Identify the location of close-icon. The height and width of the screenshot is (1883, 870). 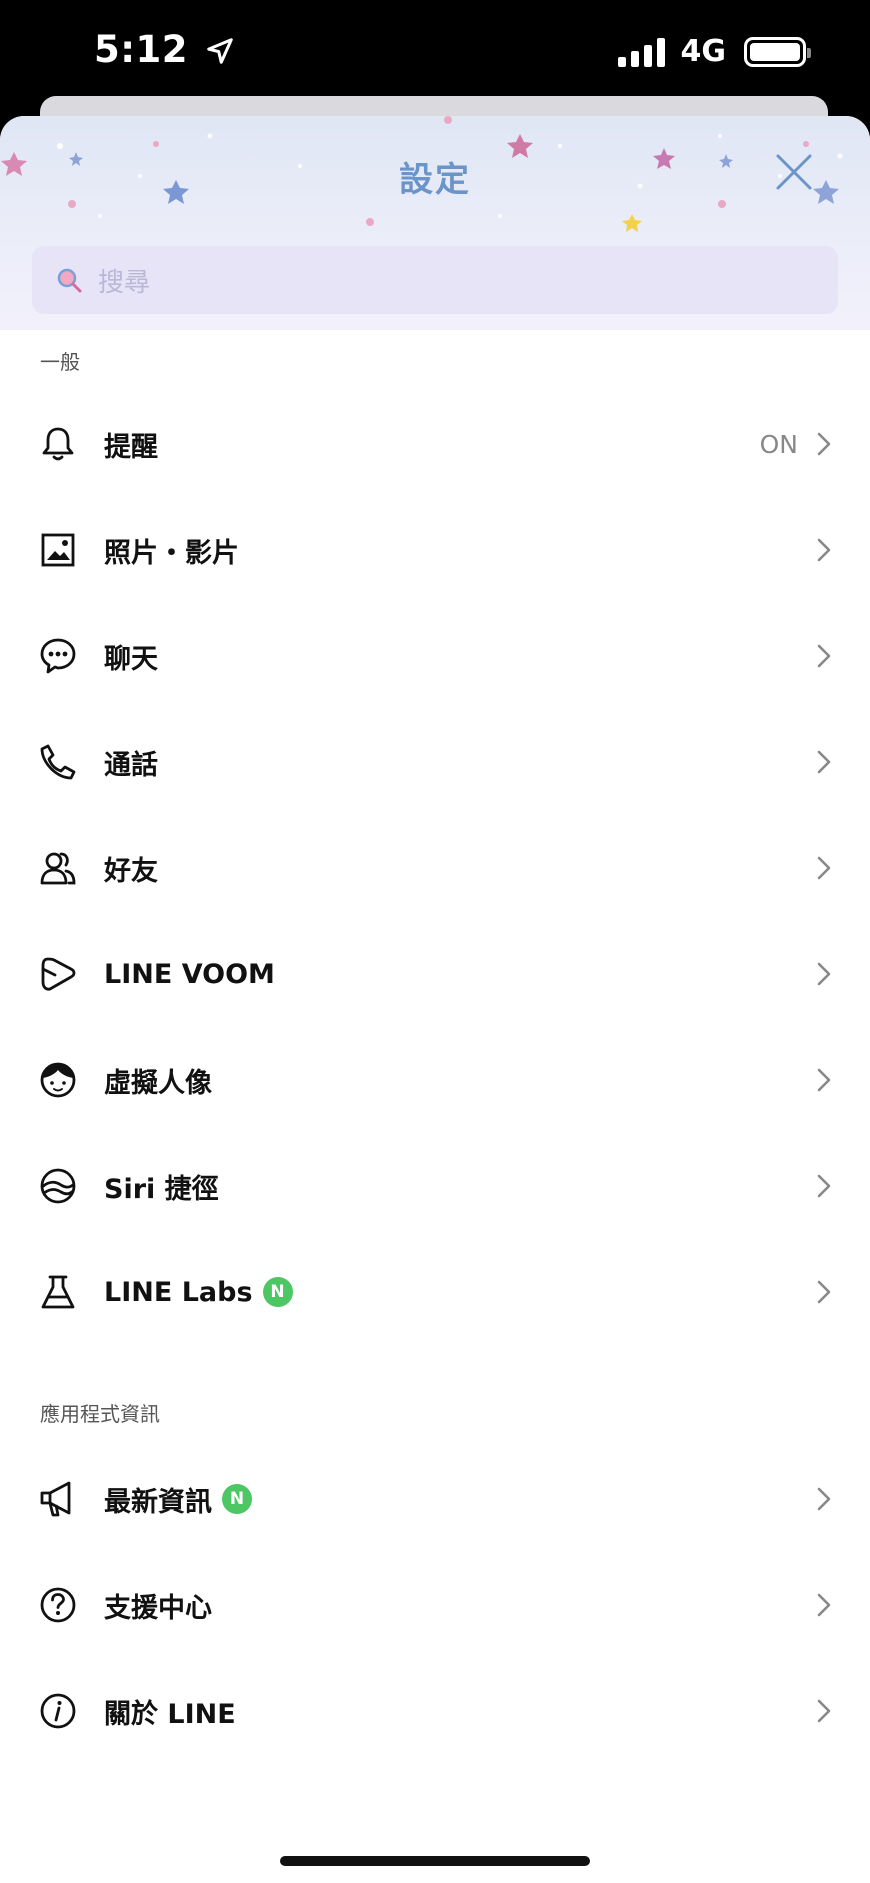
(794, 172).